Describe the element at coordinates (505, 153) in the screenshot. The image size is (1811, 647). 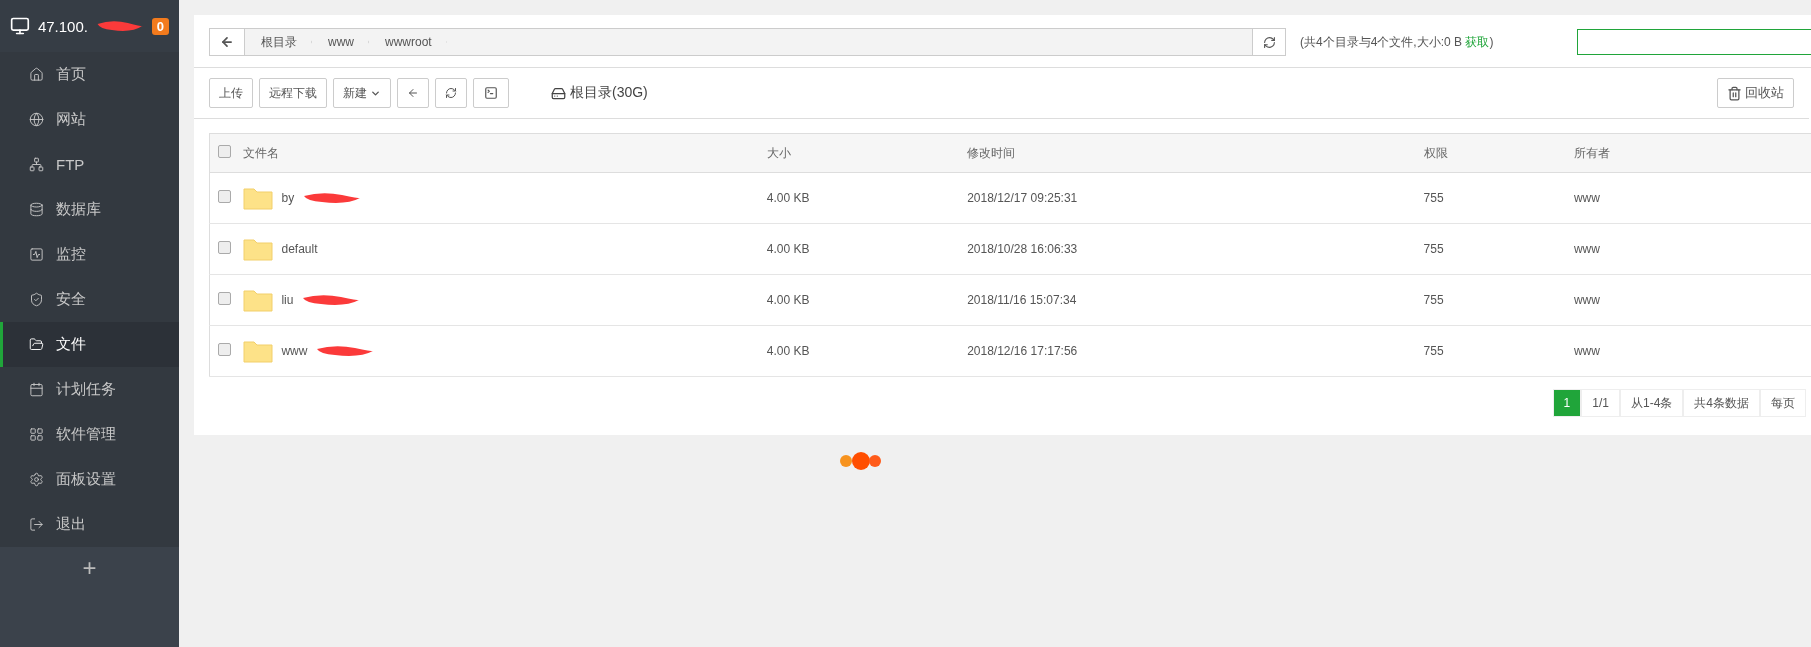
I see `column-header: 文件名` at that location.